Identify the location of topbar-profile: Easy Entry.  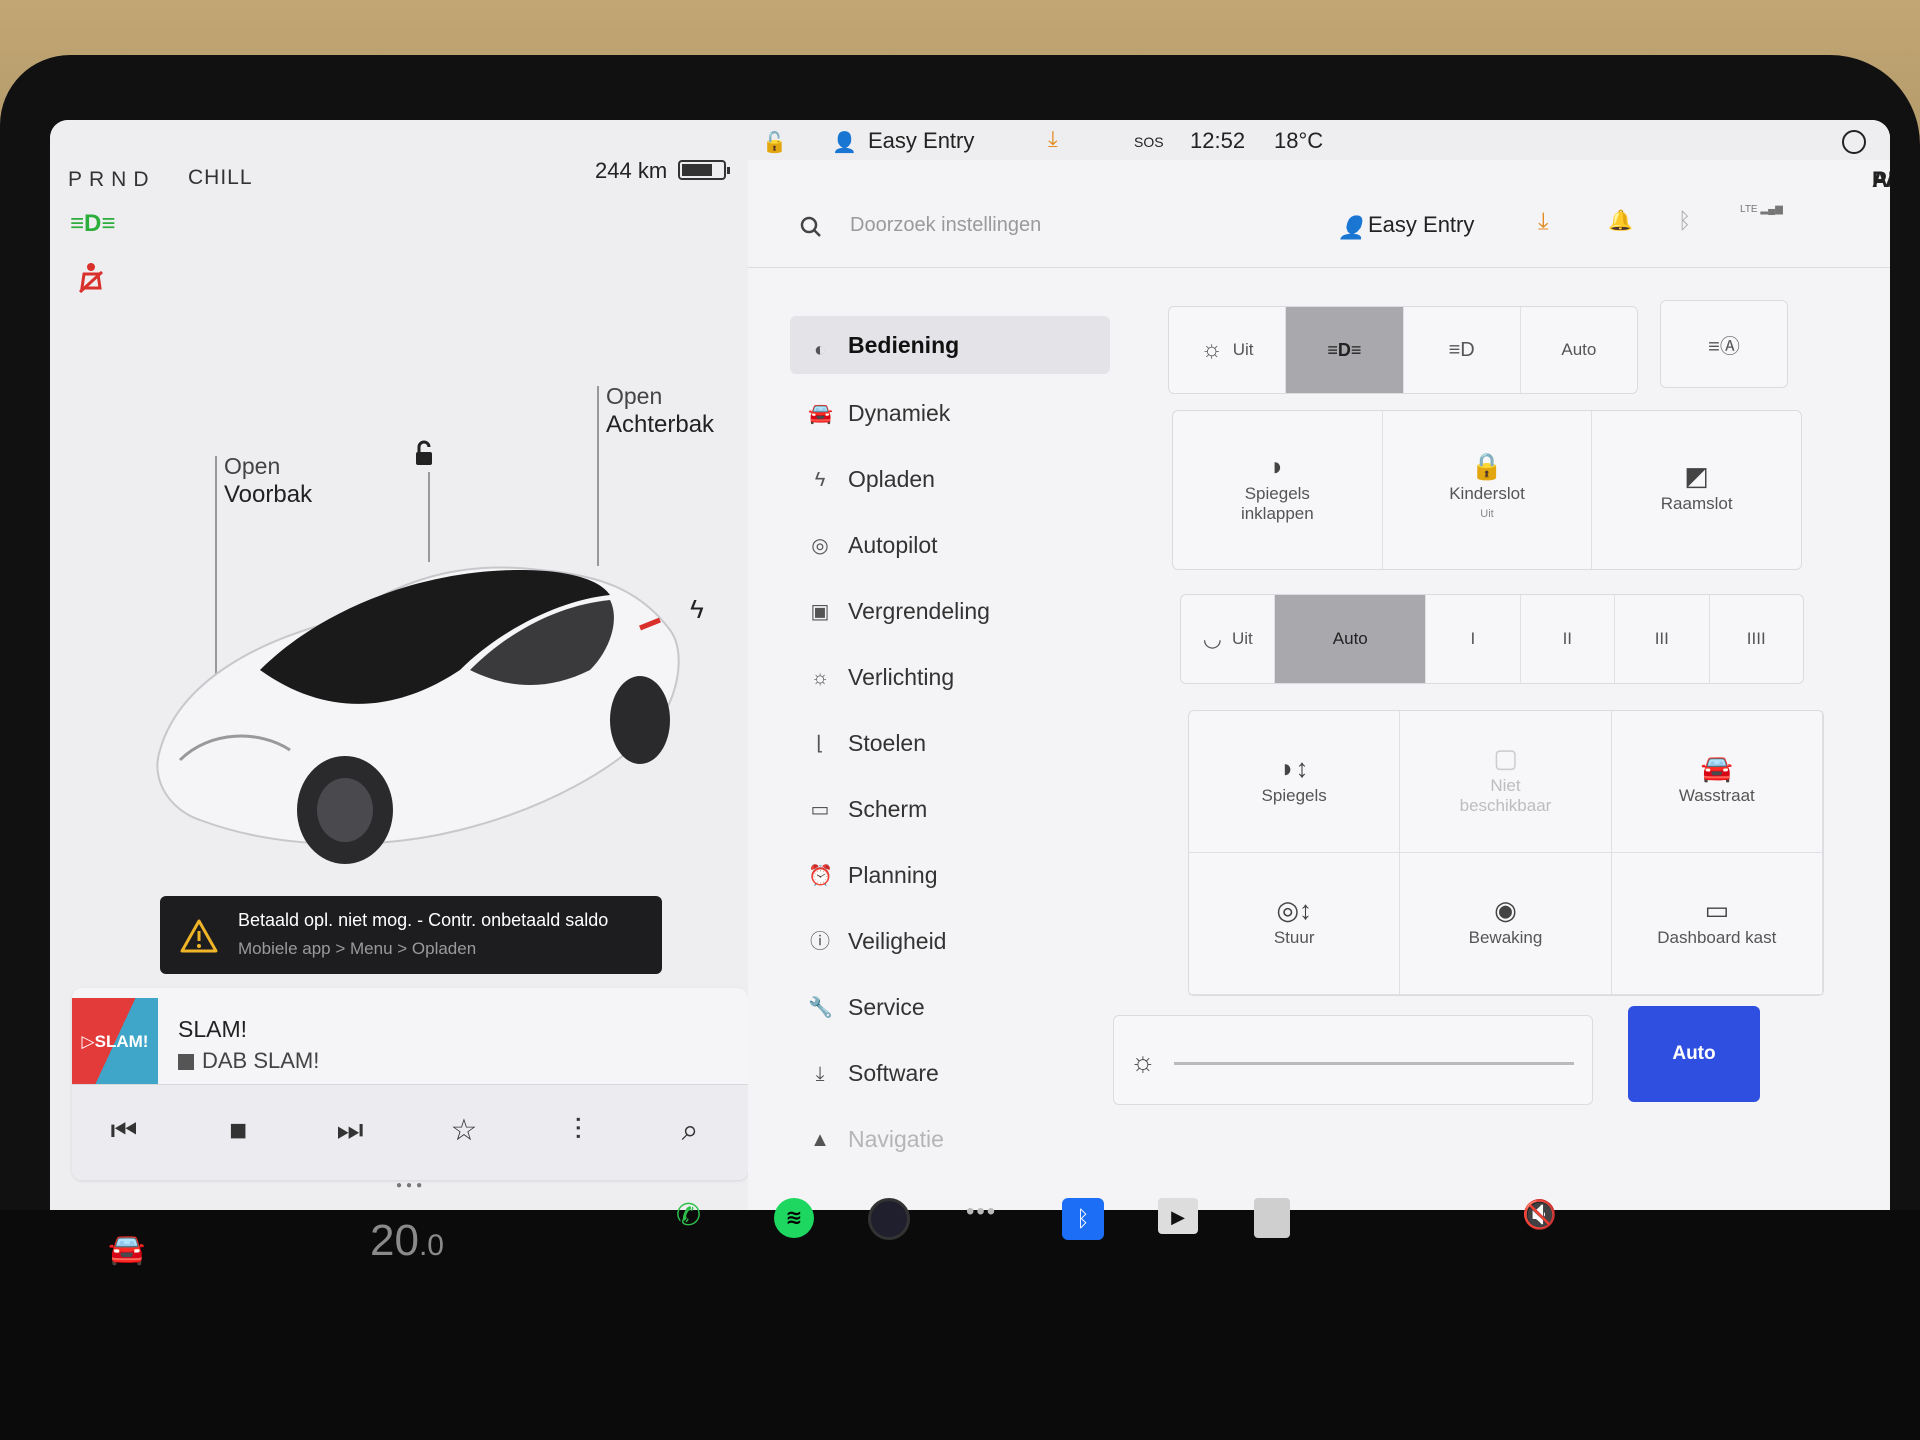
(921, 141).